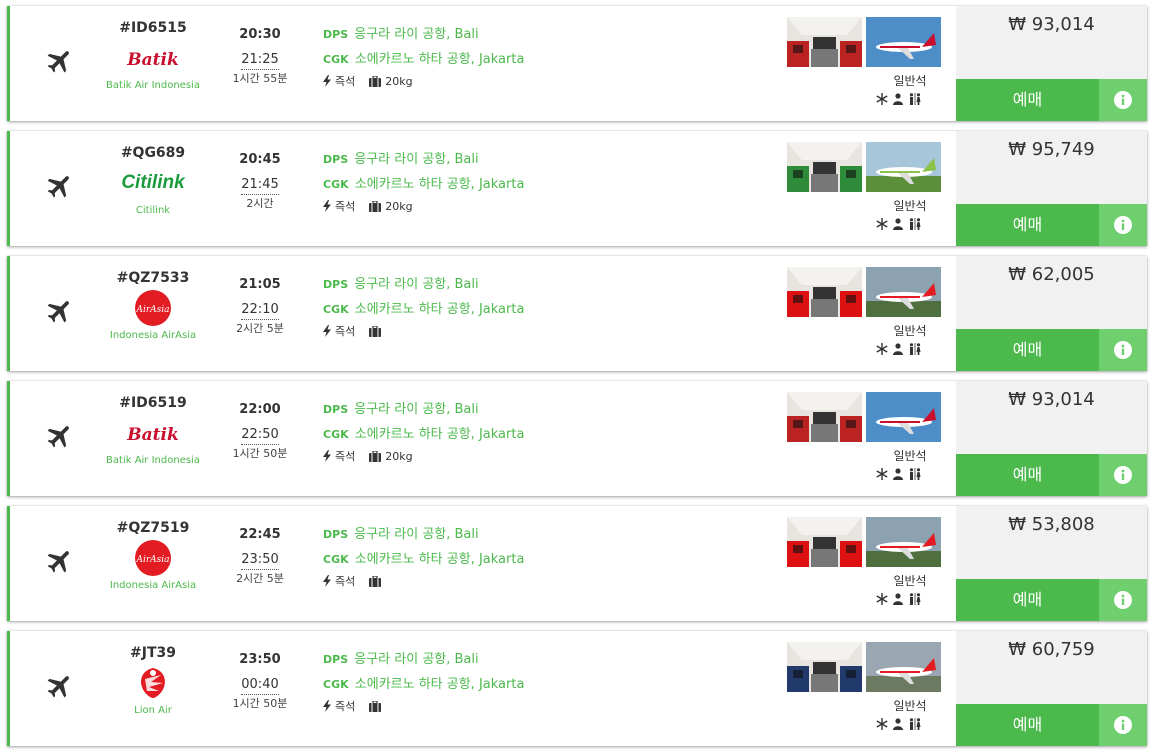  Describe the element at coordinates (260, 159) in the screenshot. I see `departure-time: 20:45` at that location.